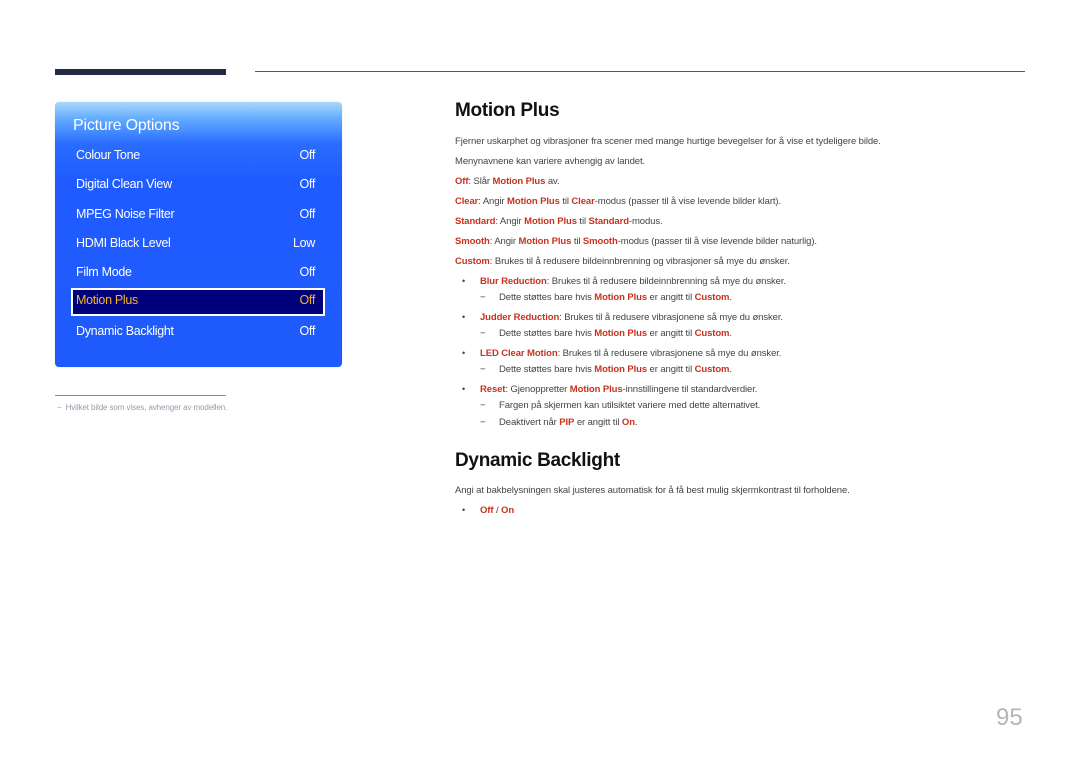  What do you see at coordinates (487, 510) in the screenshot?
I see `option-off: Off` at bounding box center [487, 510].